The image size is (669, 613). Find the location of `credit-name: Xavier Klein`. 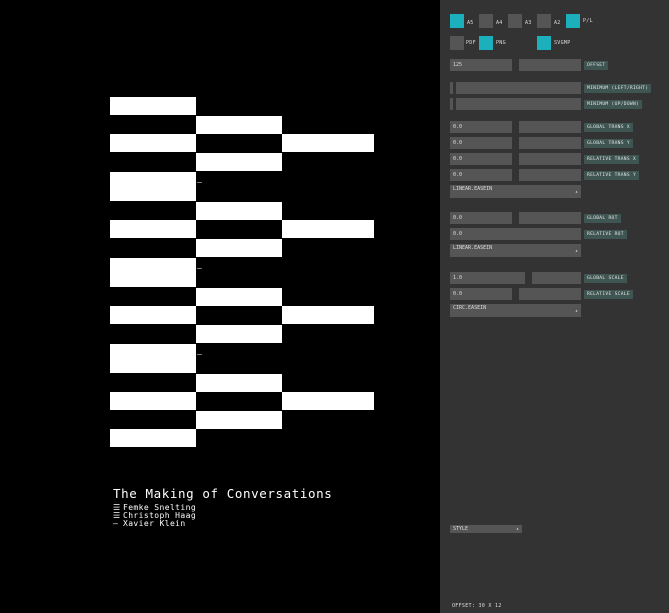

credit-name: Xavier Klein is located at coordinates (154, 523).